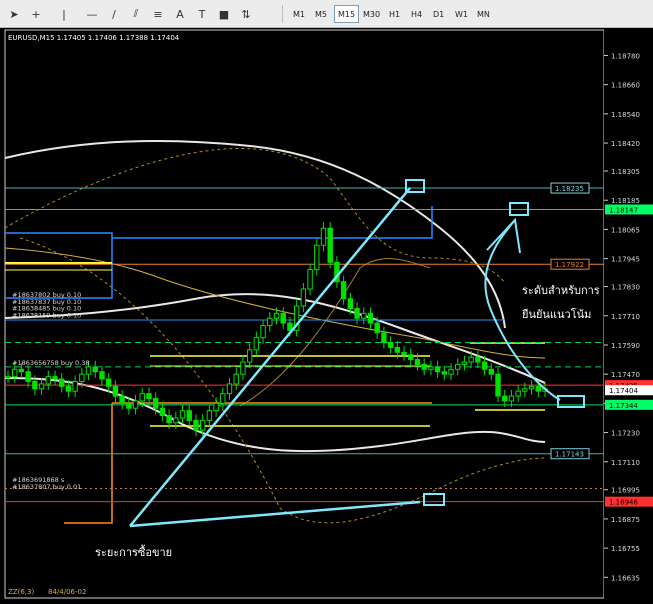 The width and height of the screenshot is (653, 604). Describe the element at coordinates (569, 265) in the screenshot. I see `price-tag-label: 1.17922` at that location.